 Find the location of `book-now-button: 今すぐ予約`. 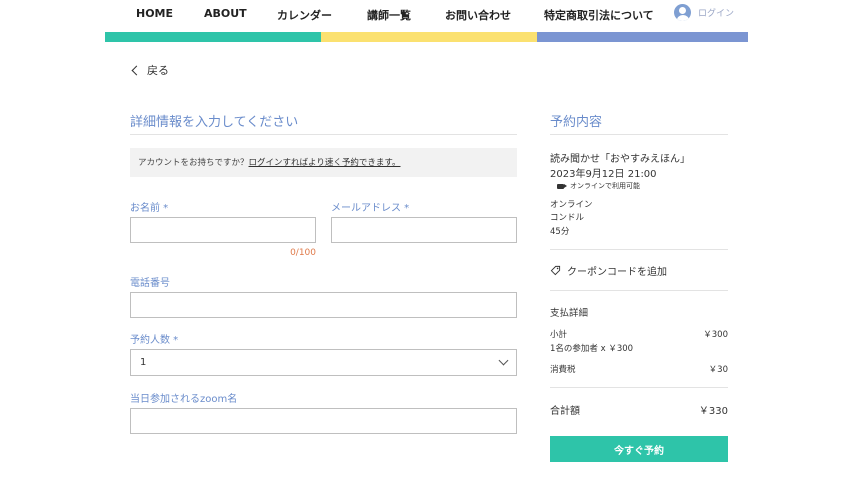

book-now-button: 今すぐ予約 is located at coordinates (639, 449).